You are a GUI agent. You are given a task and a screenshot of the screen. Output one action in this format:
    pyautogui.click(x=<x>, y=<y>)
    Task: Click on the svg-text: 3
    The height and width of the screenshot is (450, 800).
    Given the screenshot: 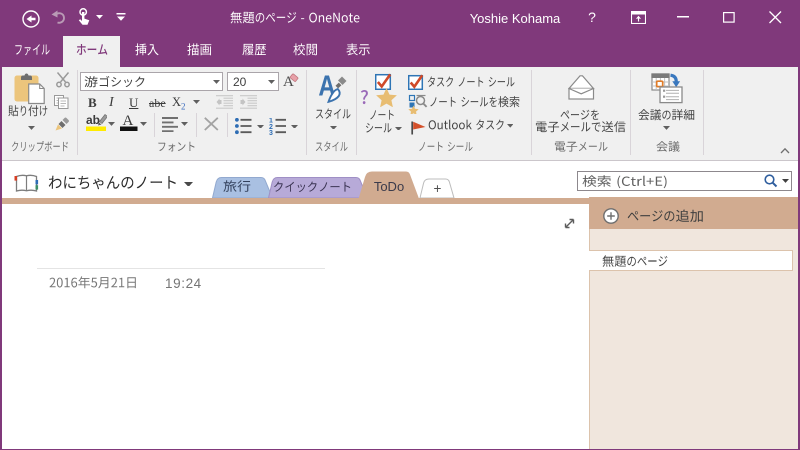 What is the action you would take?
    pyautogui.click(x=271, y=132)
    